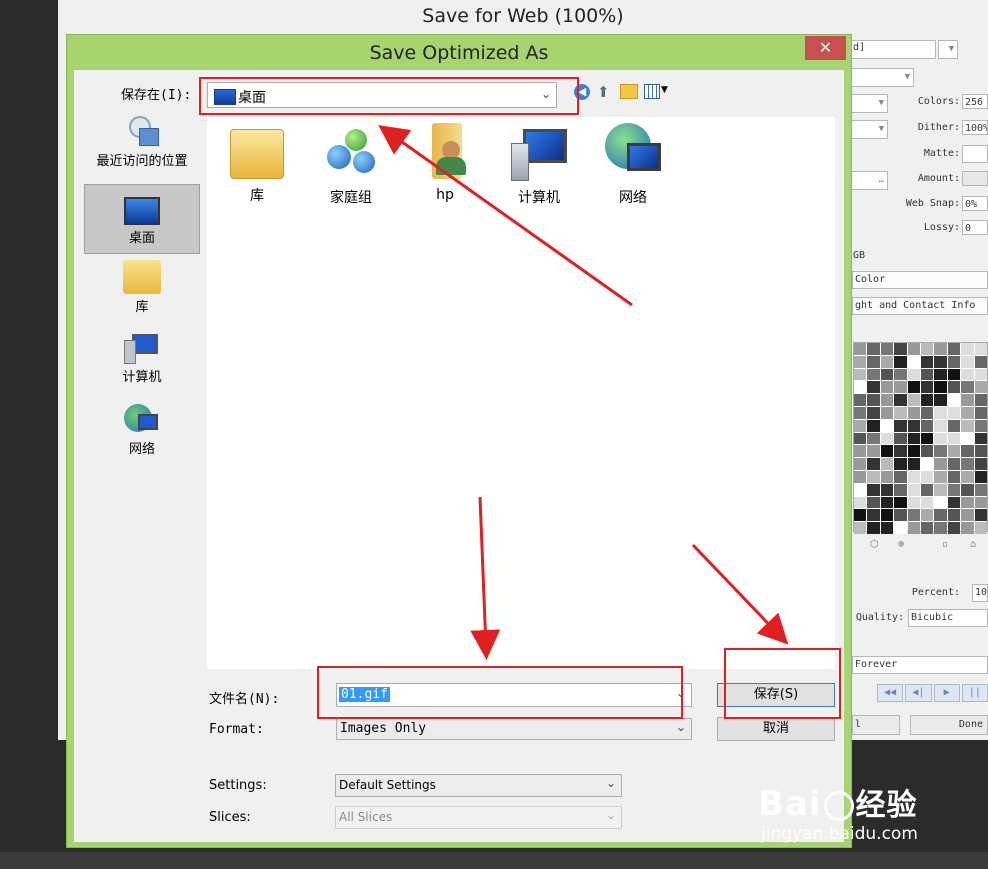  What do you see at coordinates (505, 216) in the screenshot?
I see `arrow-to-save-in` at bounding box center [505, 216].